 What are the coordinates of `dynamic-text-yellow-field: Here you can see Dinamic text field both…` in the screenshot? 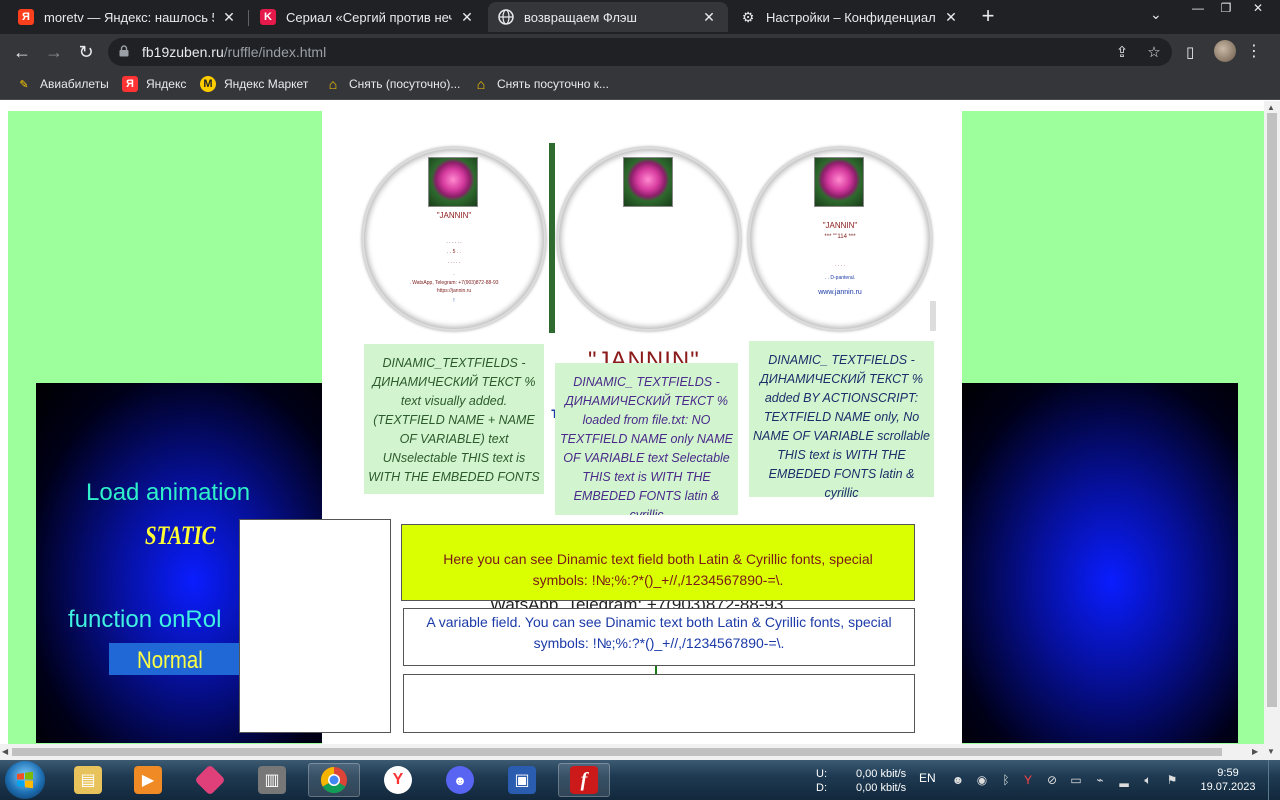 It's located at (658, 562).